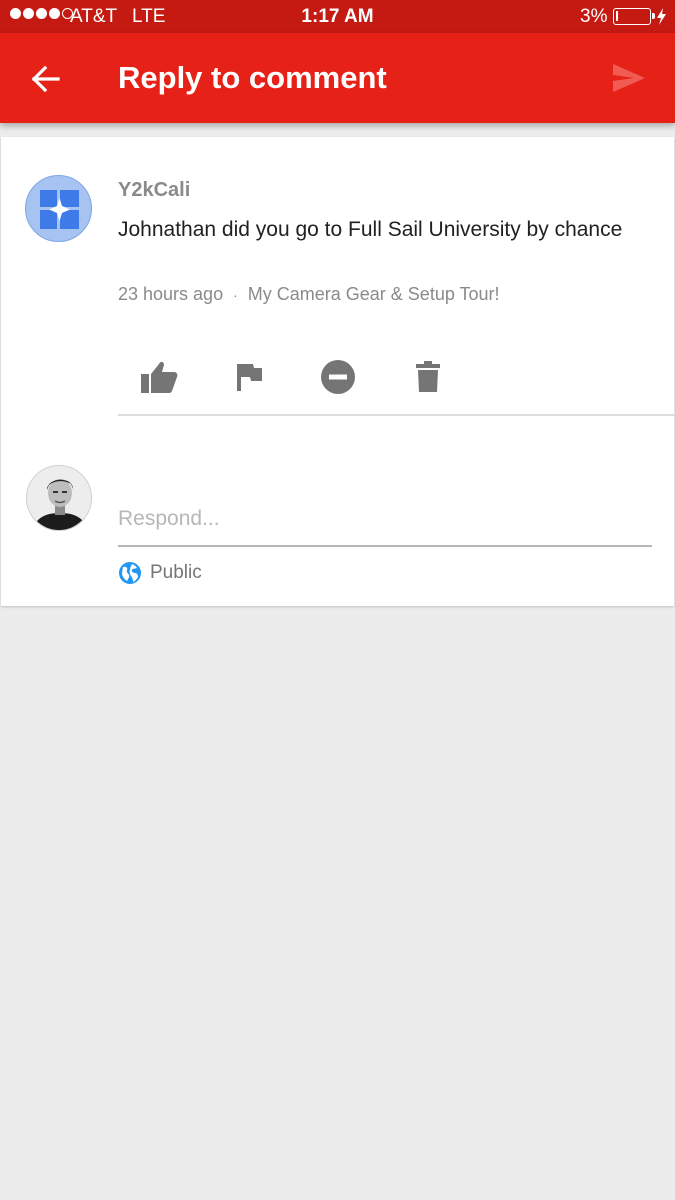 Image resolution: width=675 pixels, height=1200 pixels. Describe the element at coordinates (171, 294) in the screenshot. I see `comment-timestamp: 23 hours ago` at that location.